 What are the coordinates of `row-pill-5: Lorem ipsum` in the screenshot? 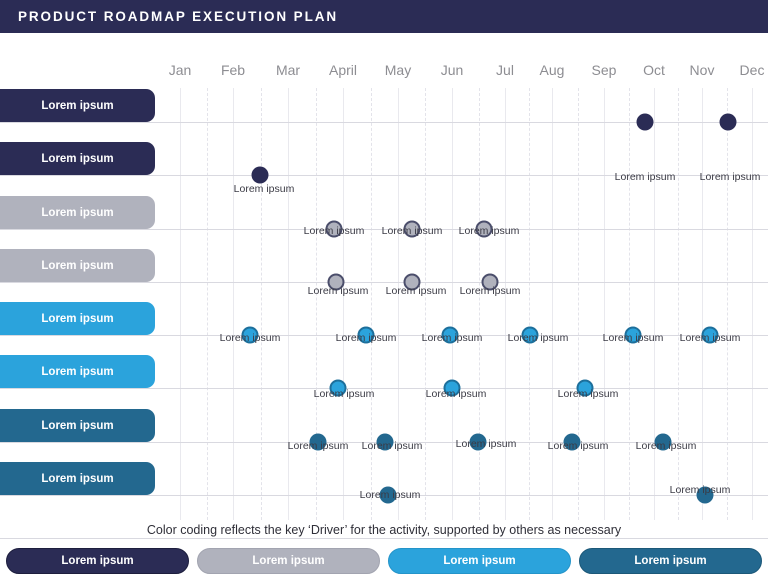 It's located at (77, 318).